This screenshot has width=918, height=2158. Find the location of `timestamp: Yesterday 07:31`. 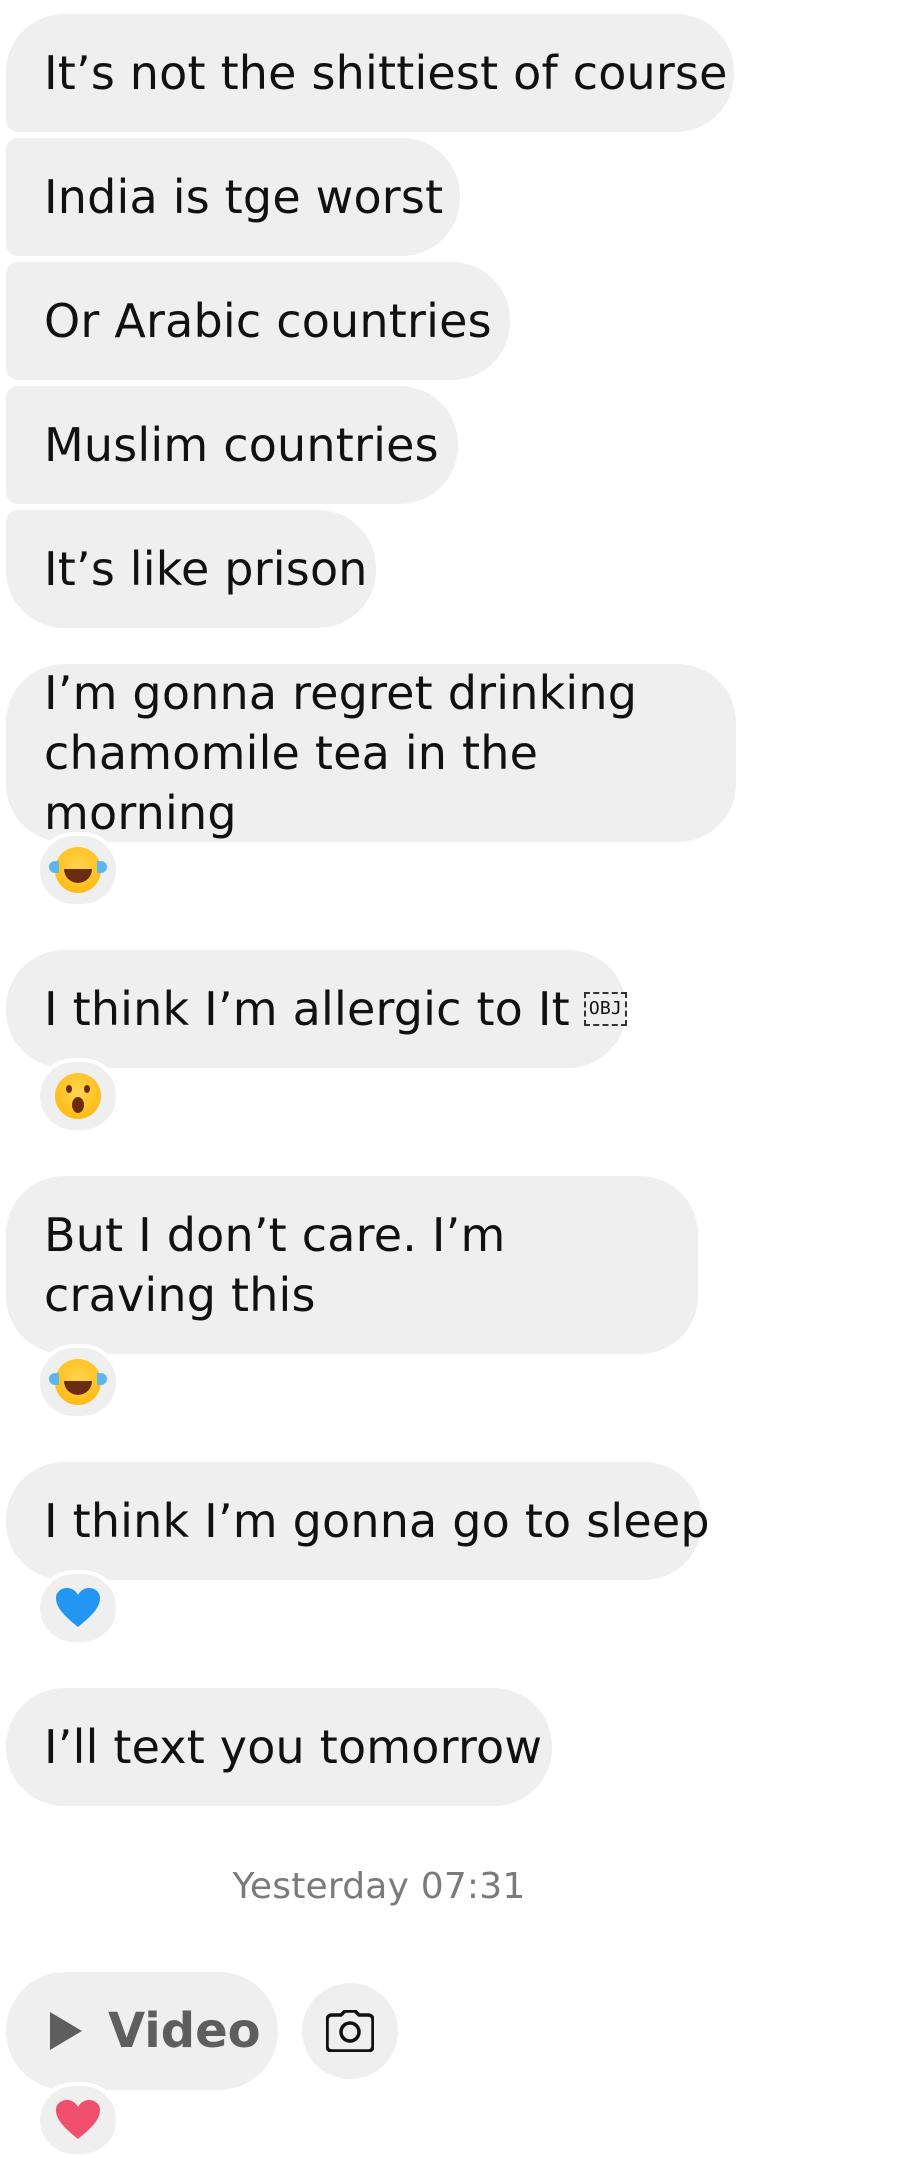

timestamp: Yesterday 07:31 is located at coordinates (379, 1886).